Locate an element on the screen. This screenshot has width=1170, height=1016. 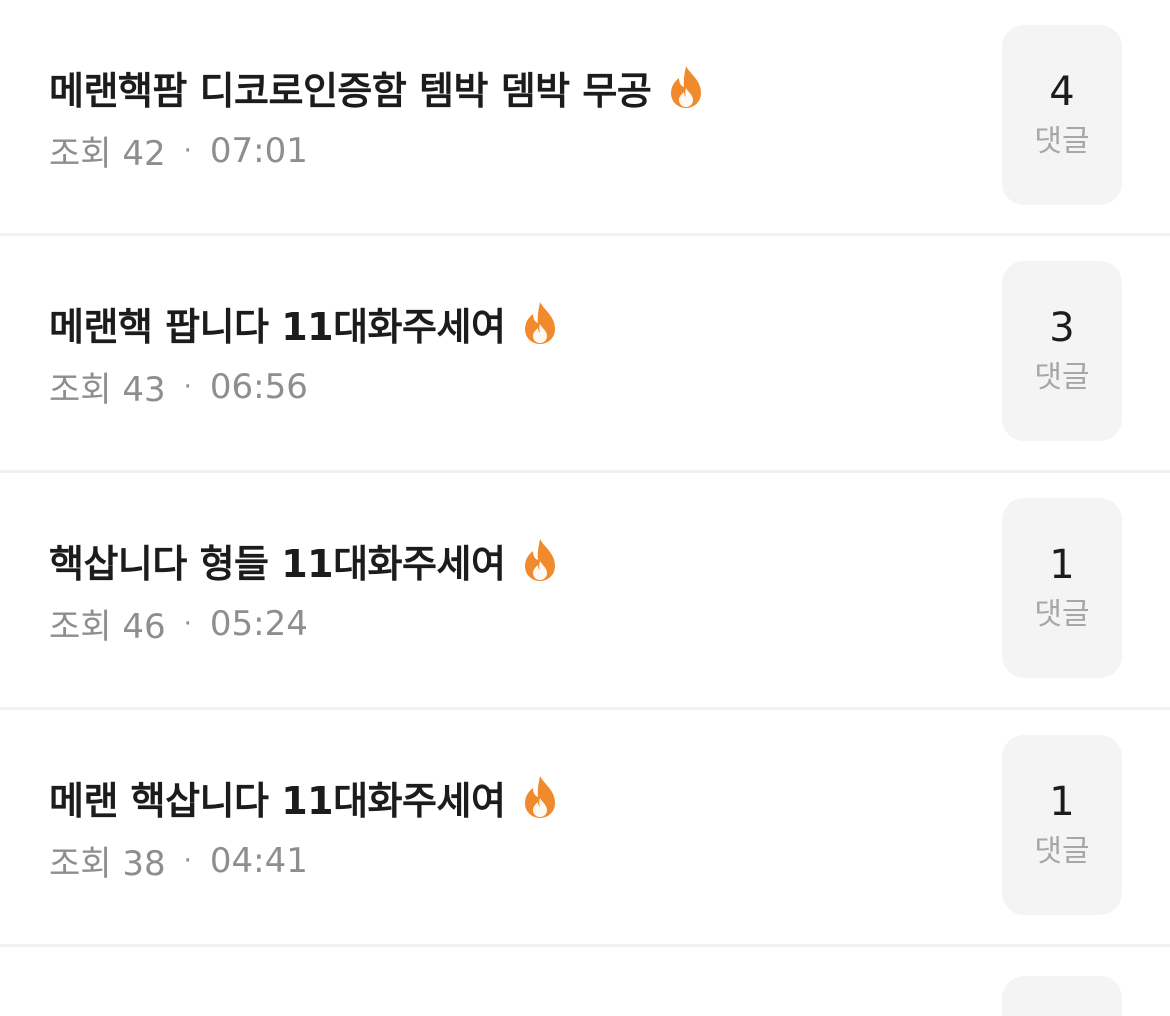
post-title-row: 핵삽니다 형들 11대화주세여 is located at coordinates (306, 560).